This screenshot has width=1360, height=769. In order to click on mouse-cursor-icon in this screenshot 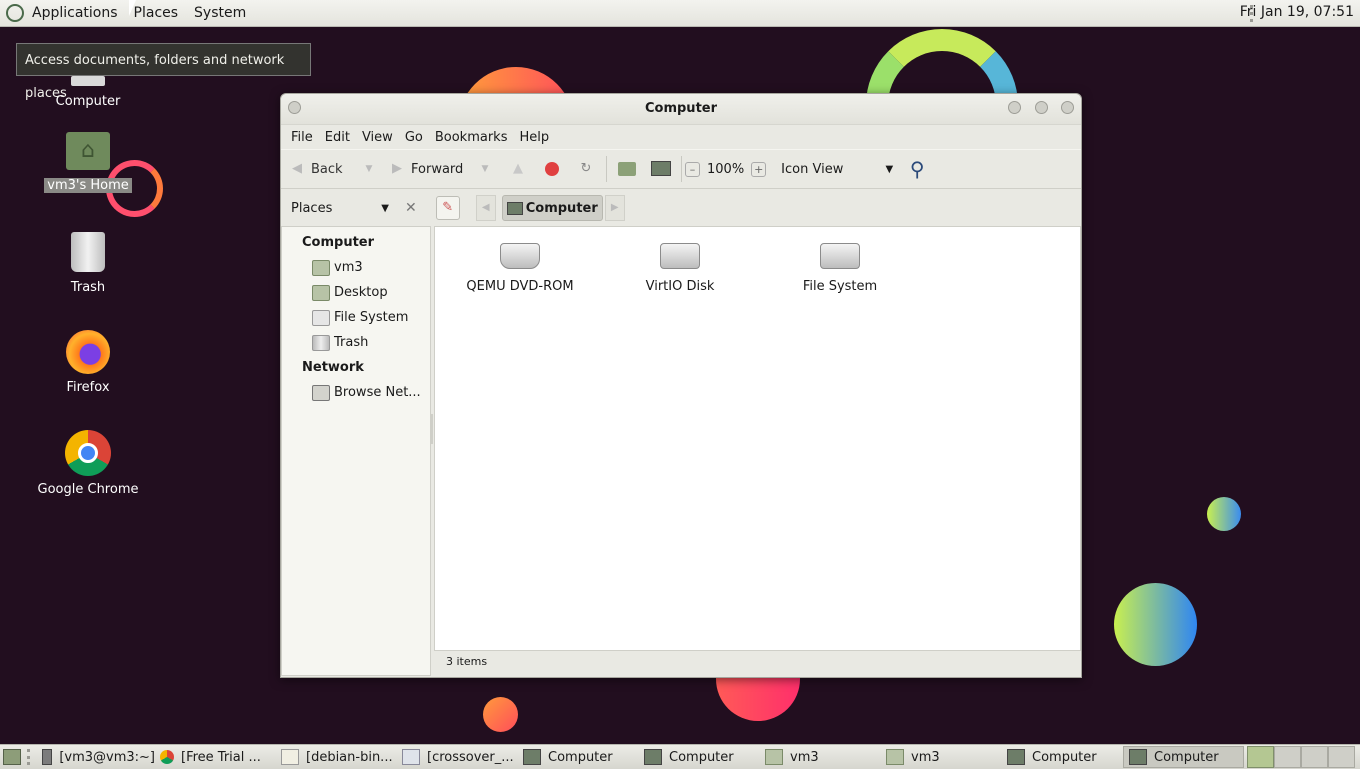, I will do `click(134, 8)`.